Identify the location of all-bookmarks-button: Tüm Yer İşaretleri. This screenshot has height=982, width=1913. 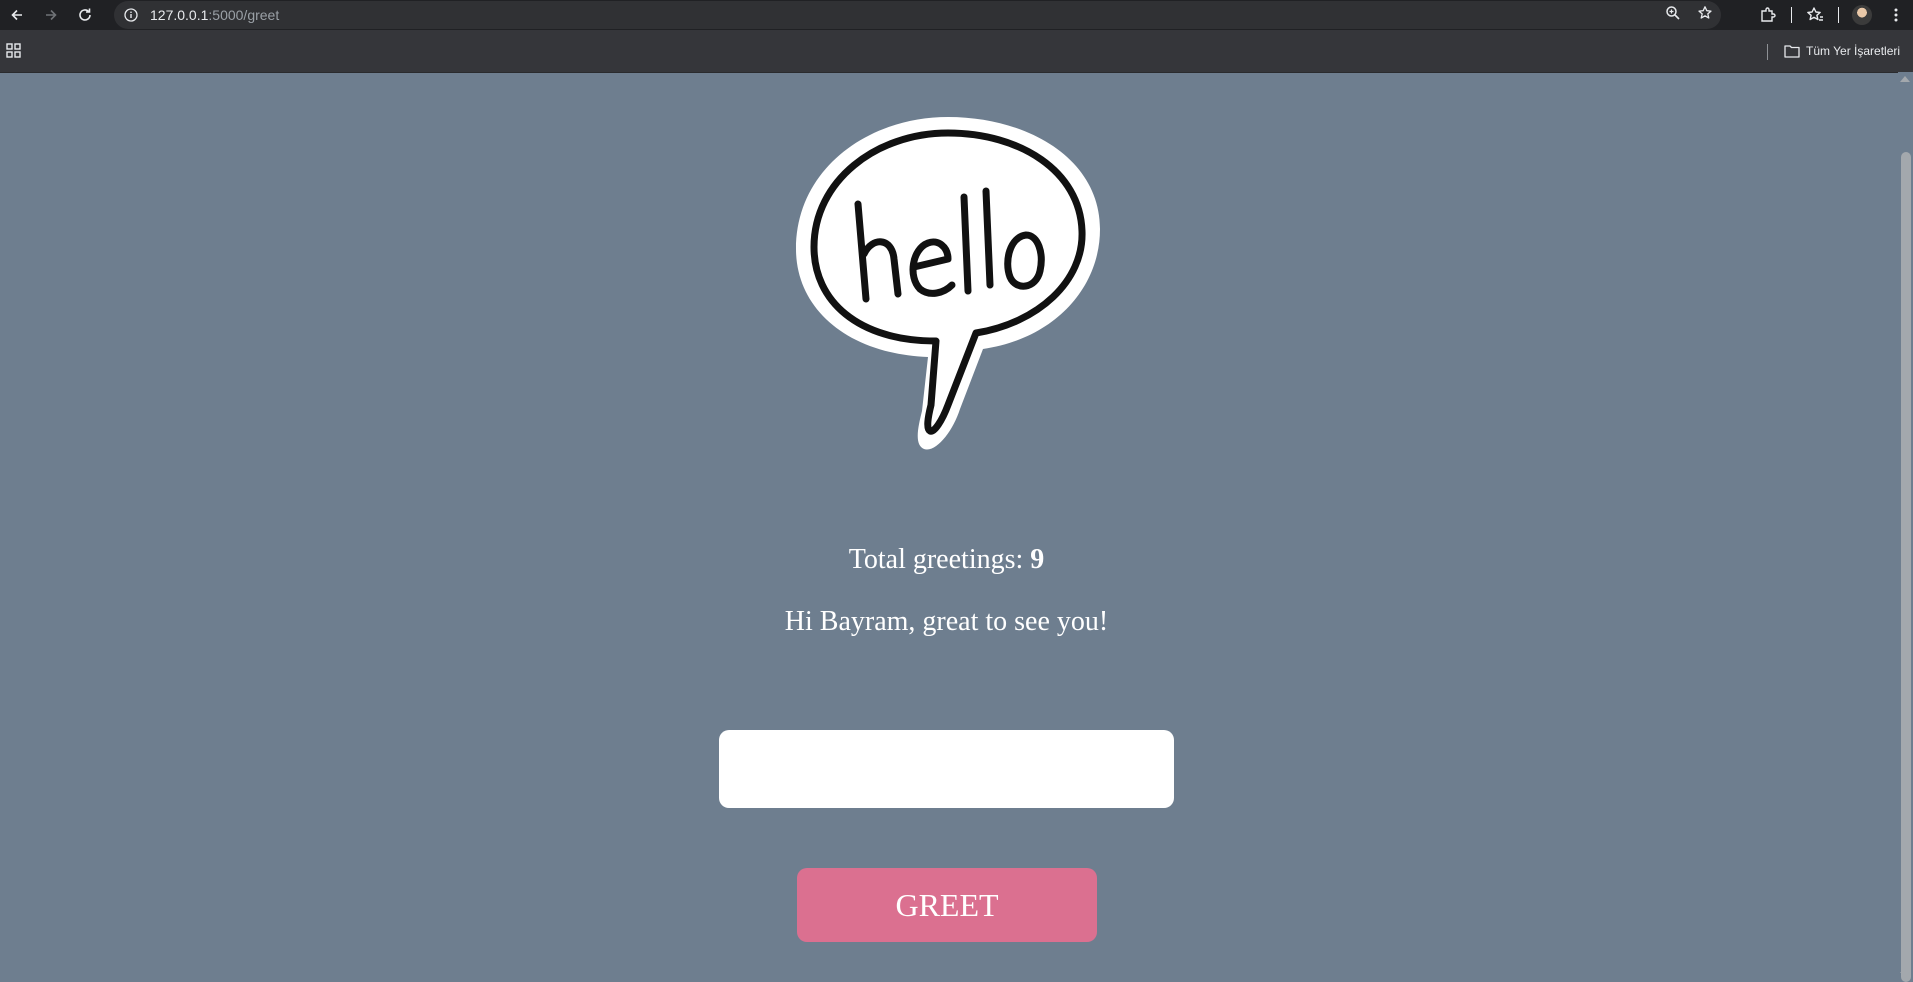
(1842, 51).